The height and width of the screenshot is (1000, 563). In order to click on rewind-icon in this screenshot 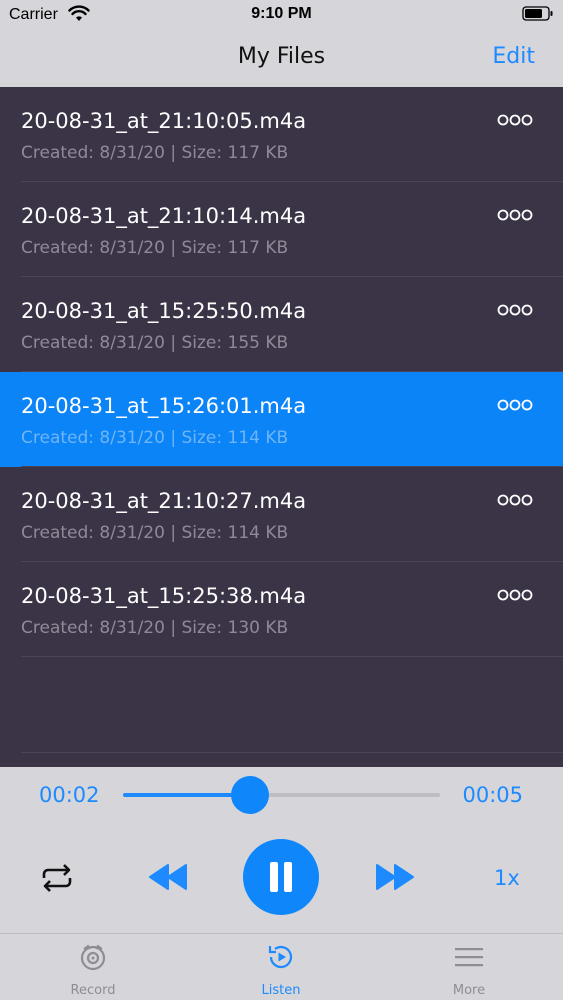, I will do `click(168, 877)`.